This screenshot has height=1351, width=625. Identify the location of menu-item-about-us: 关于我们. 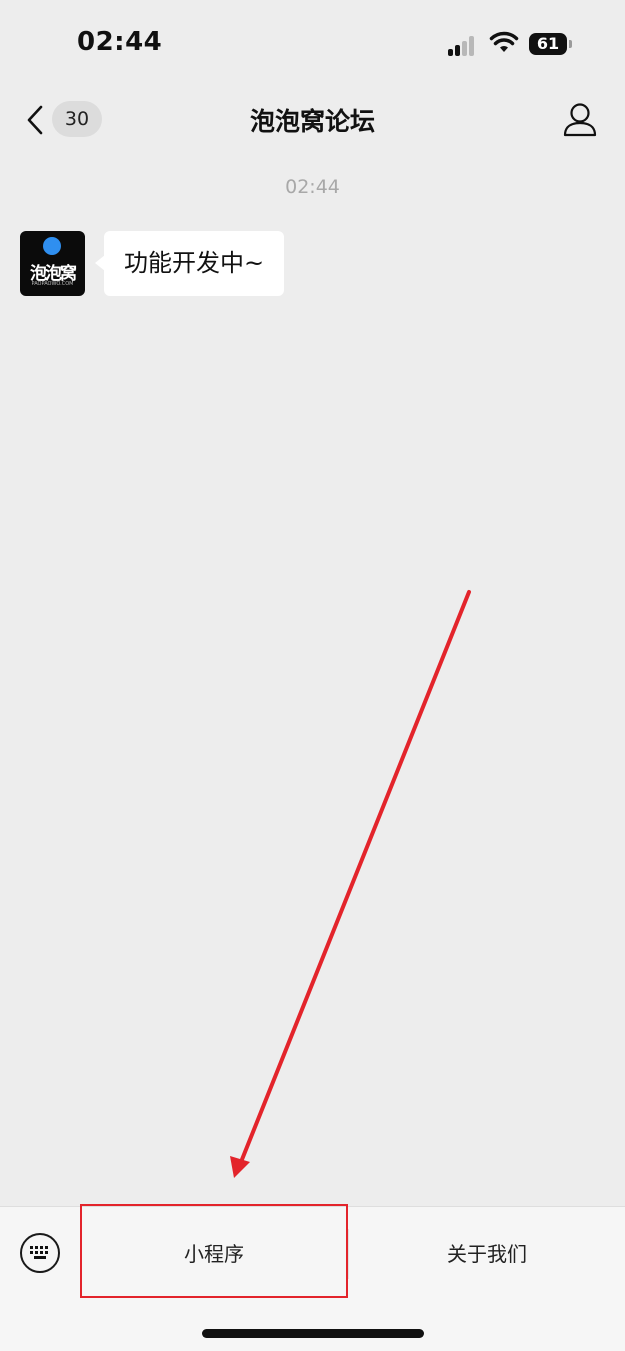
(487, 1254).